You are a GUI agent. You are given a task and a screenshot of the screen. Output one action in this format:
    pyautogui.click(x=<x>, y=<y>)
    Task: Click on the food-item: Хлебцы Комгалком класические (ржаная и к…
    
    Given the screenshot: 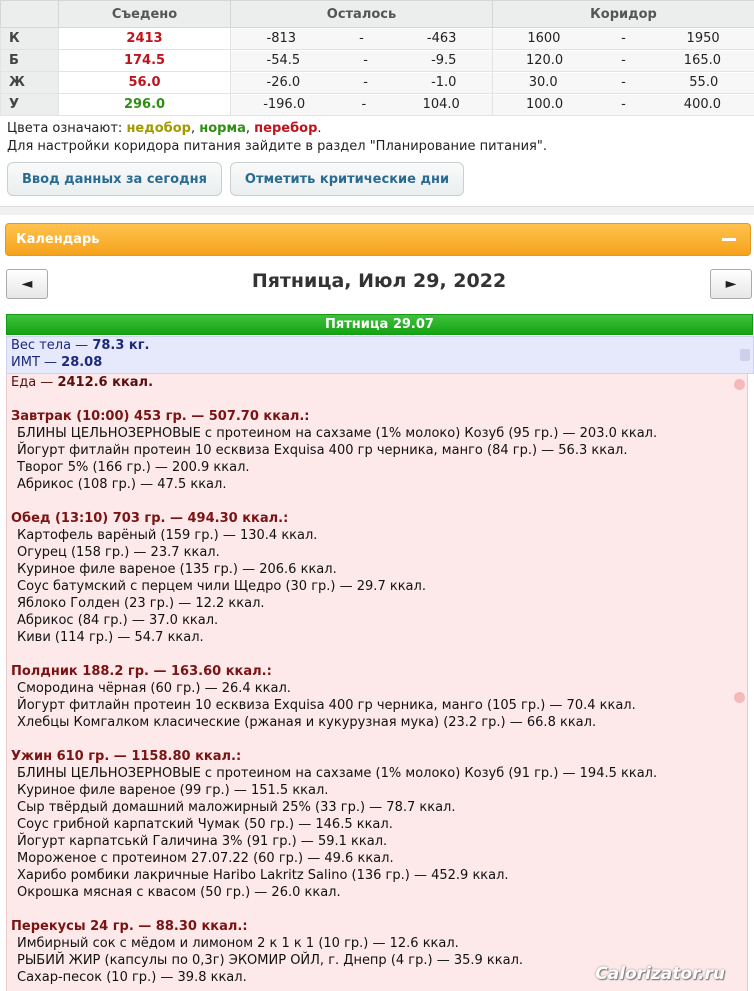 What is the action you would take?
    pyautogui.click(x=379, y=722)
    